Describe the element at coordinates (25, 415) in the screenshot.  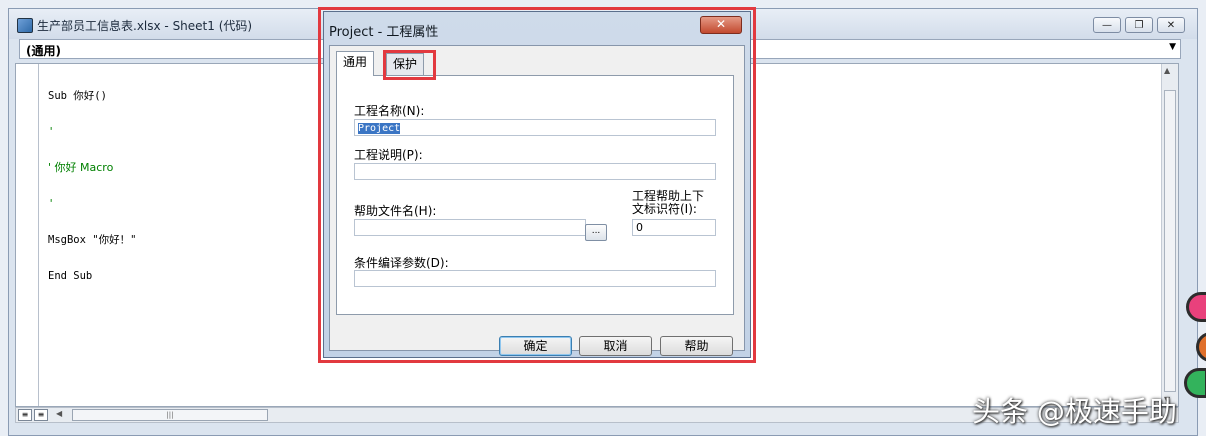
I see `procedure-view-icon: ≡` at that location.